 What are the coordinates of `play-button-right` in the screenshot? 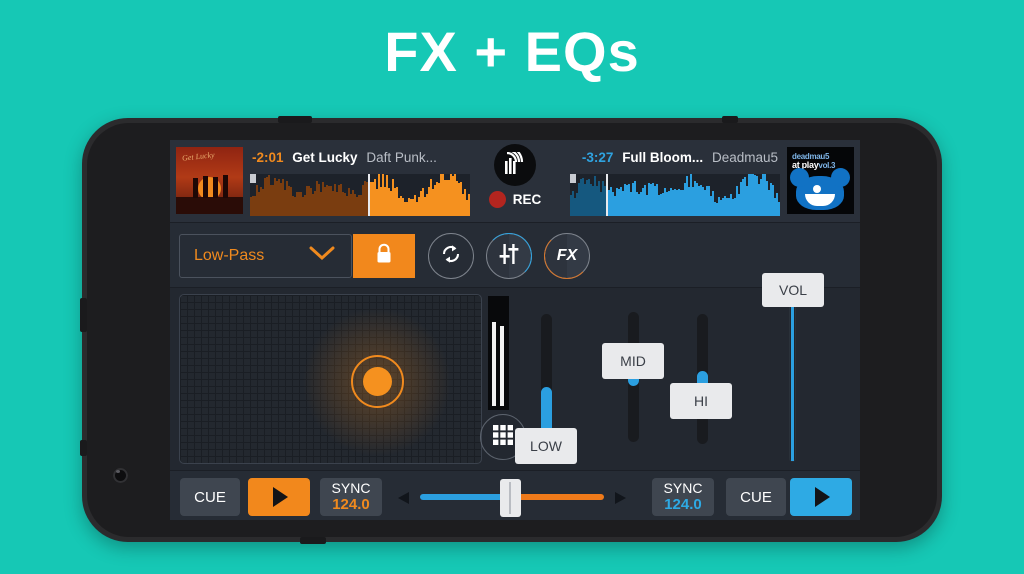 It's located at (821, 497).